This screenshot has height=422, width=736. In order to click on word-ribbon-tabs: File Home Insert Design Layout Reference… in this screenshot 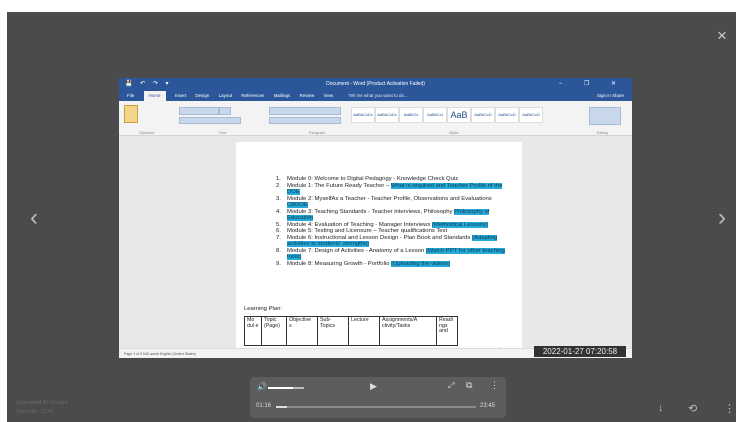, I will do `click(375, 96)`.